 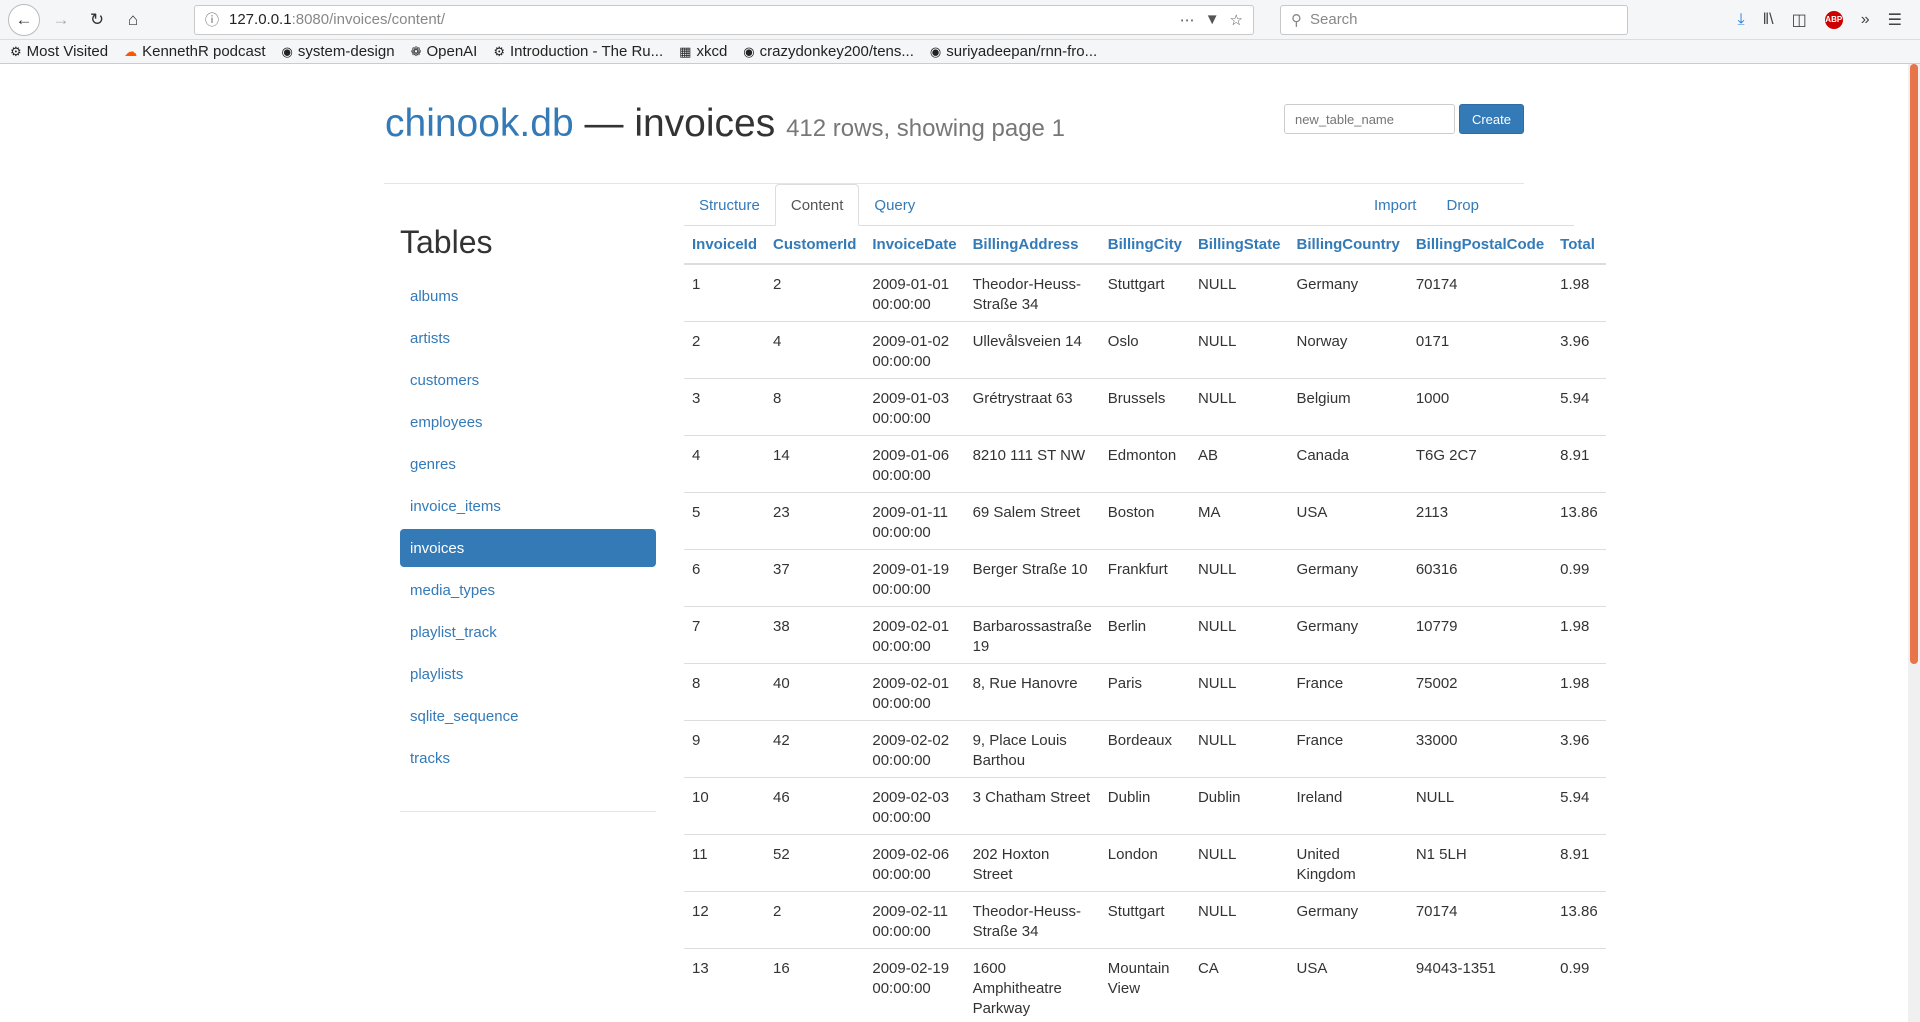 I want to click on column-header: InvoiceId, so click(x=725, y=245).